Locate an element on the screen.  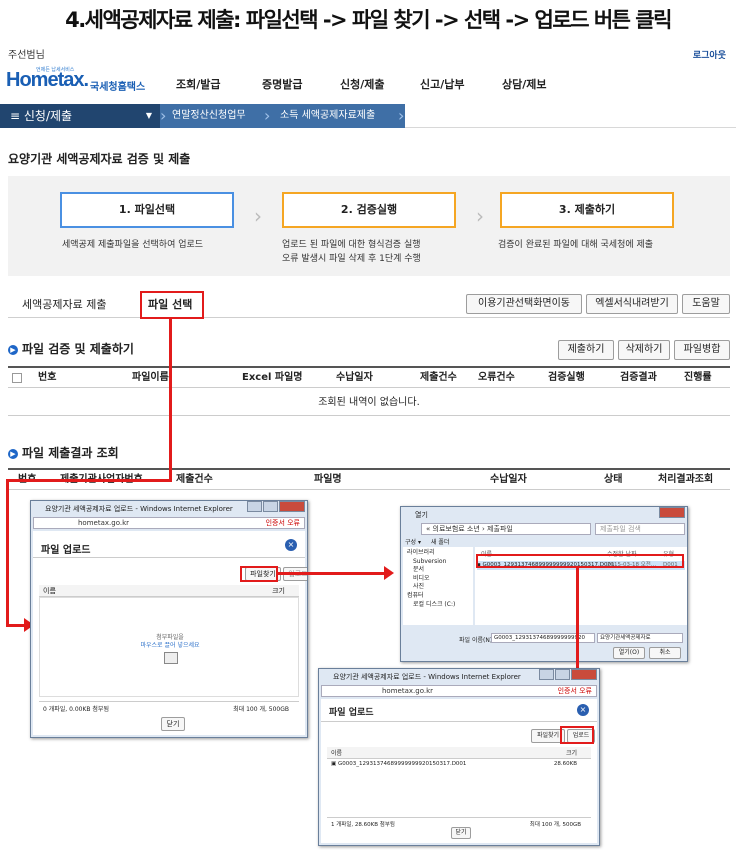
org-select-button: 이용기관선택화면이동 is located at coordinates (524, 304).